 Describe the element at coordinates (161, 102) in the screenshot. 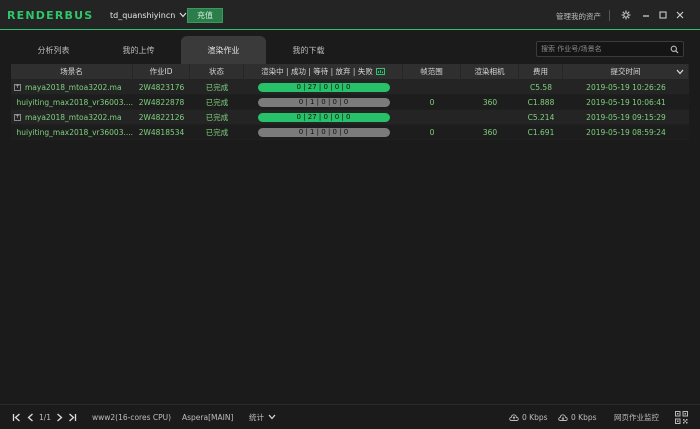

I see `job-id: 2W4822878` at that location.